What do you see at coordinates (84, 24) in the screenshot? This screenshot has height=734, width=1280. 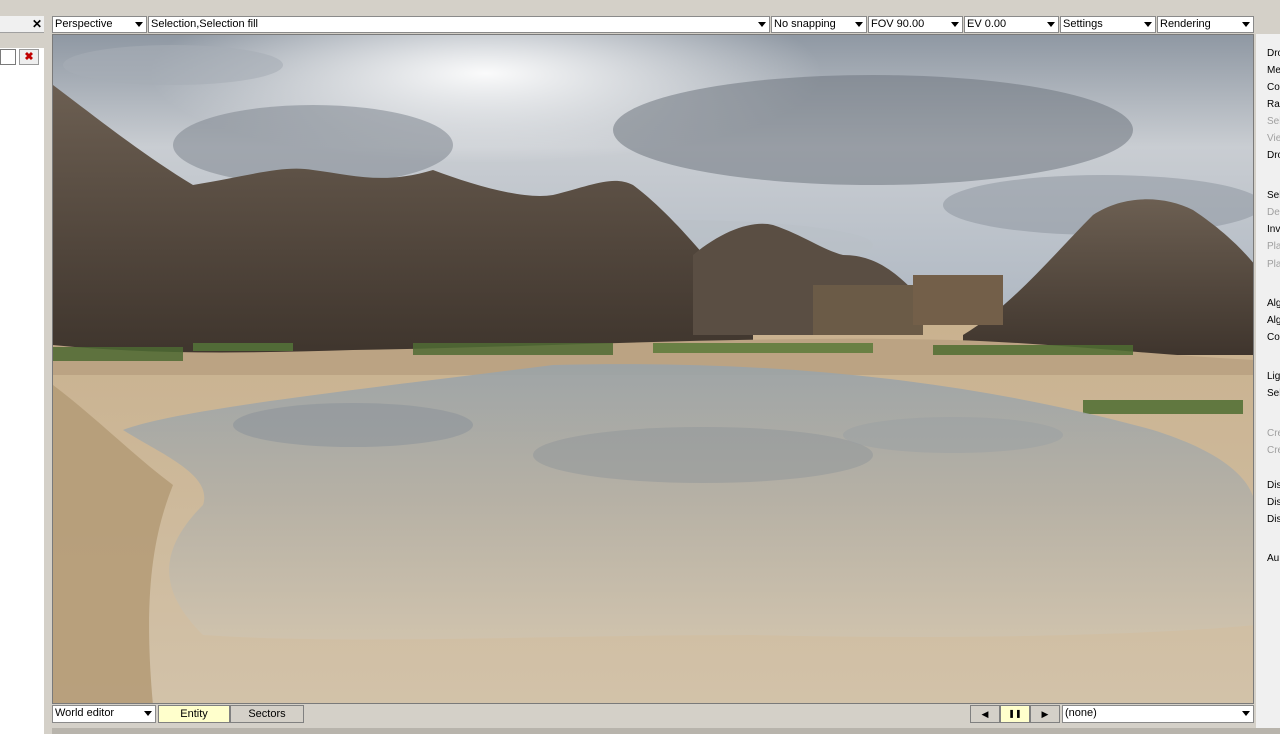 I see `view-mode-label: Perspective` at bounding box center [84, 24].